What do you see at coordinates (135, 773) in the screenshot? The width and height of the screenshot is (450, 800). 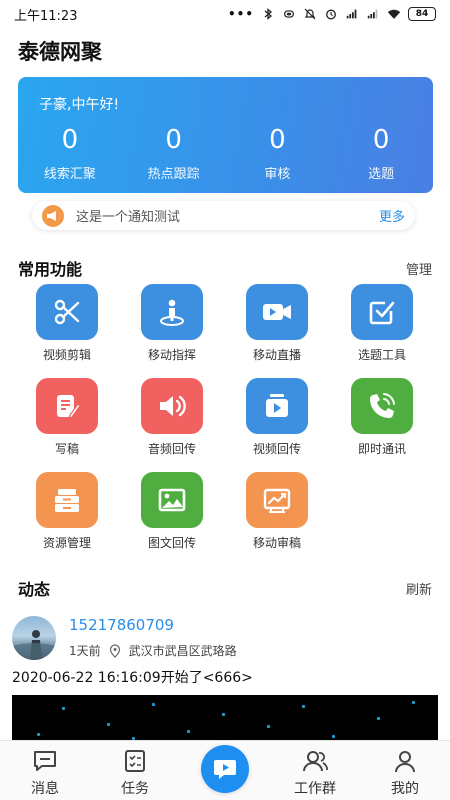 I see `nav-tasks: 任务` at bounding box center [135, 773].